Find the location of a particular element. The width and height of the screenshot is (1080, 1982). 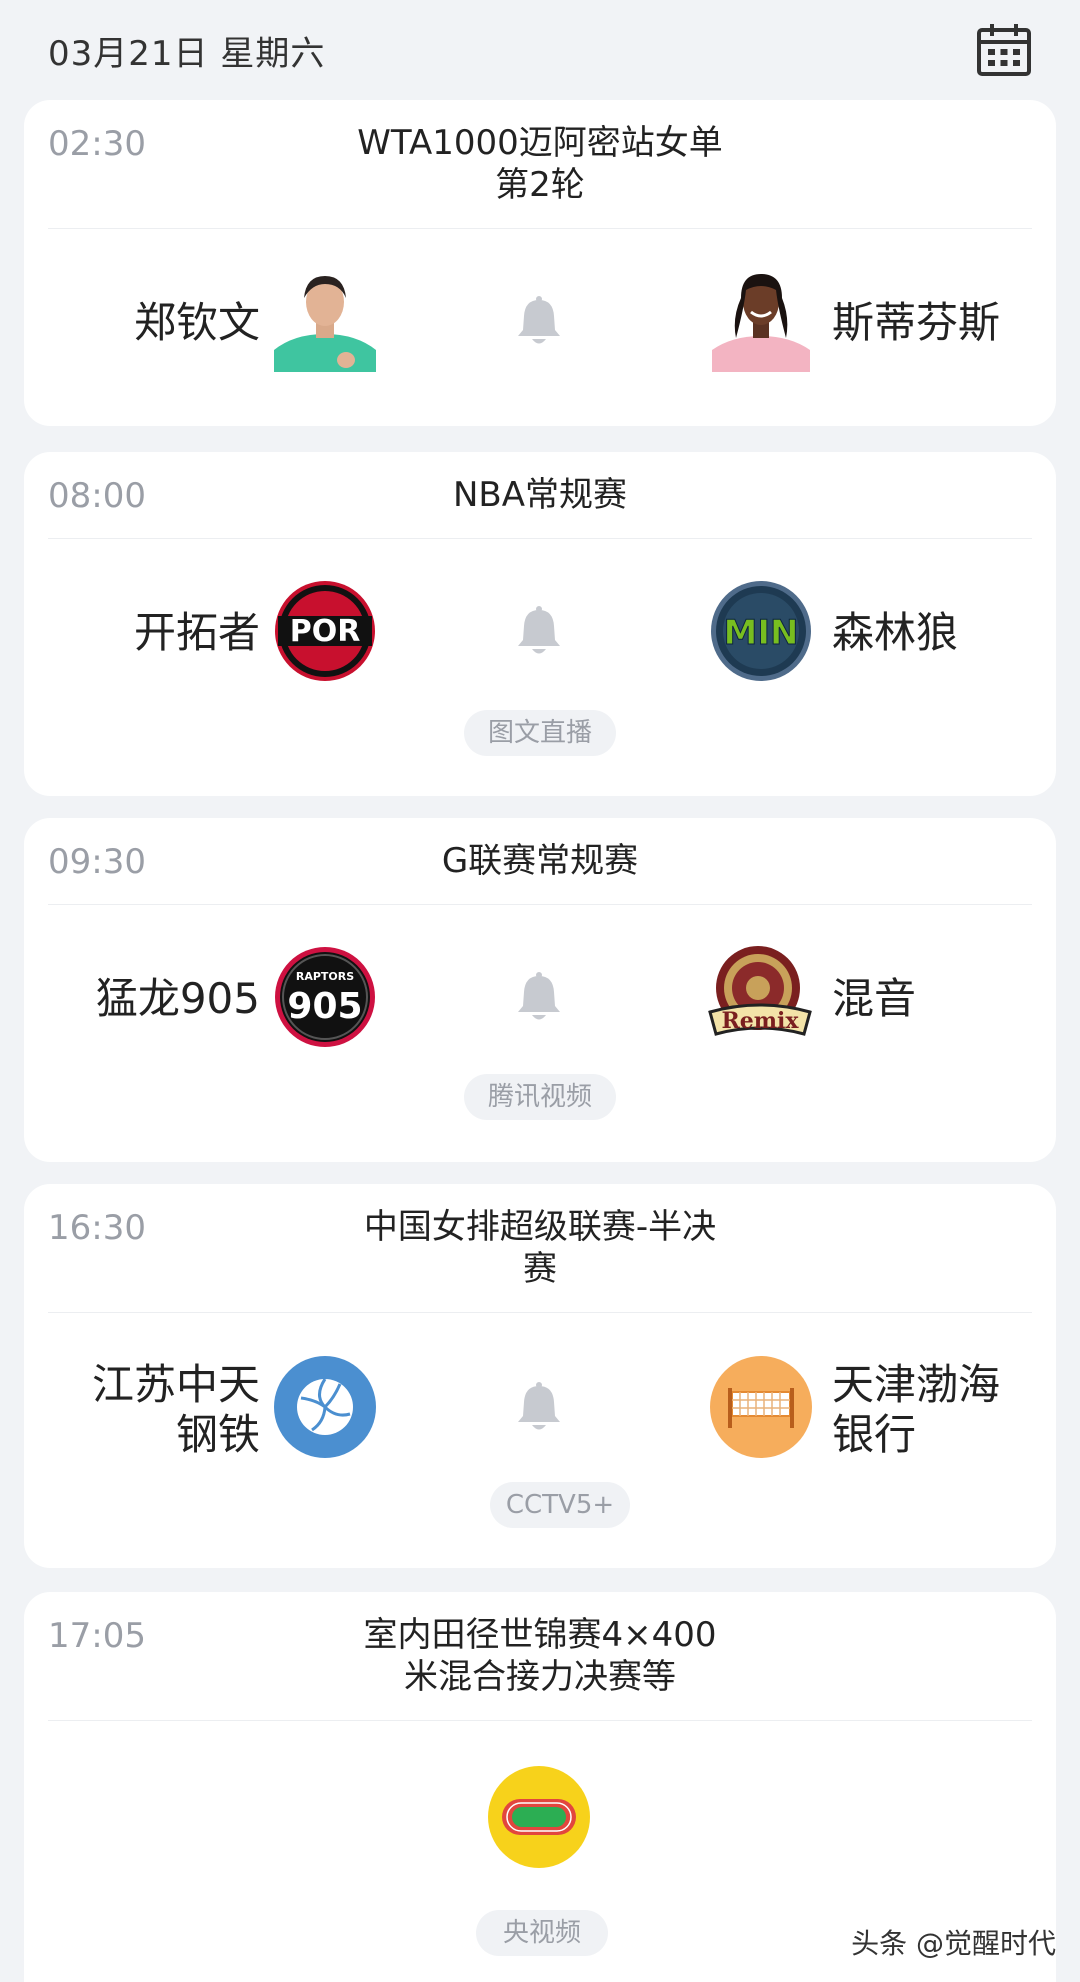

match-title-line: 第2轮 is located at coordinates (540, 185).